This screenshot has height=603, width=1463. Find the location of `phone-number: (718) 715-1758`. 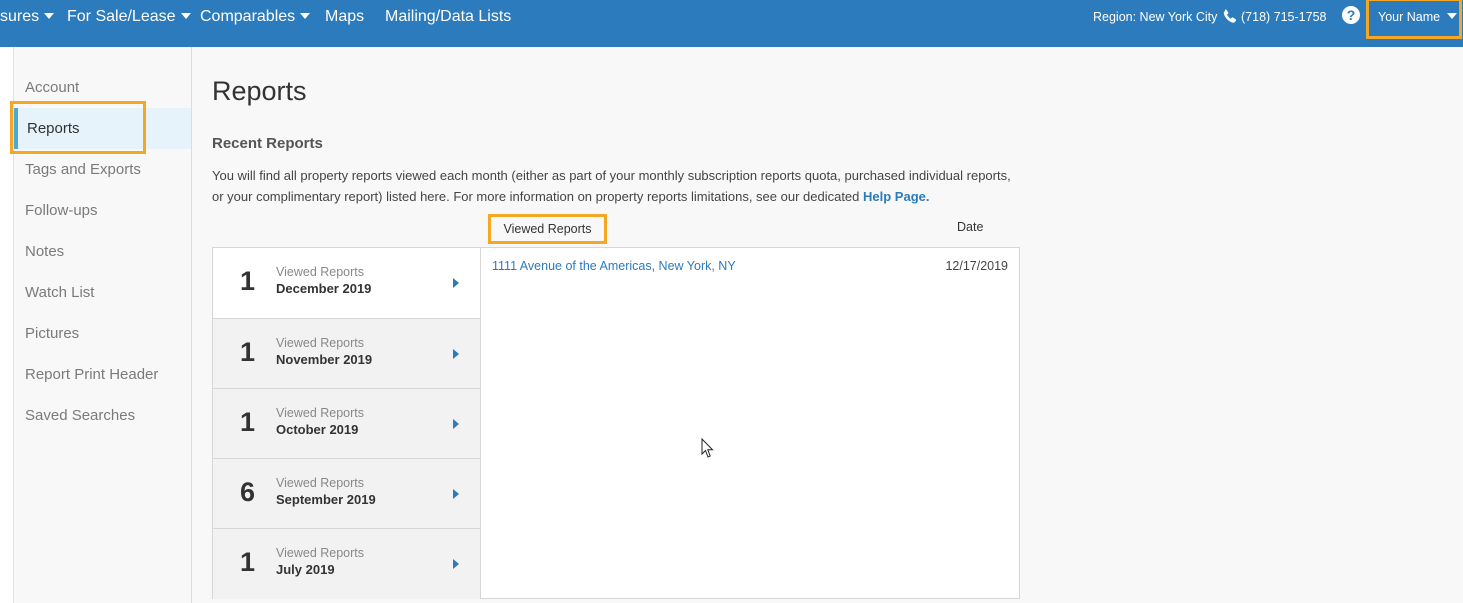

phone-number: (718) 715-1758 is located at coordinates (1274, 17).